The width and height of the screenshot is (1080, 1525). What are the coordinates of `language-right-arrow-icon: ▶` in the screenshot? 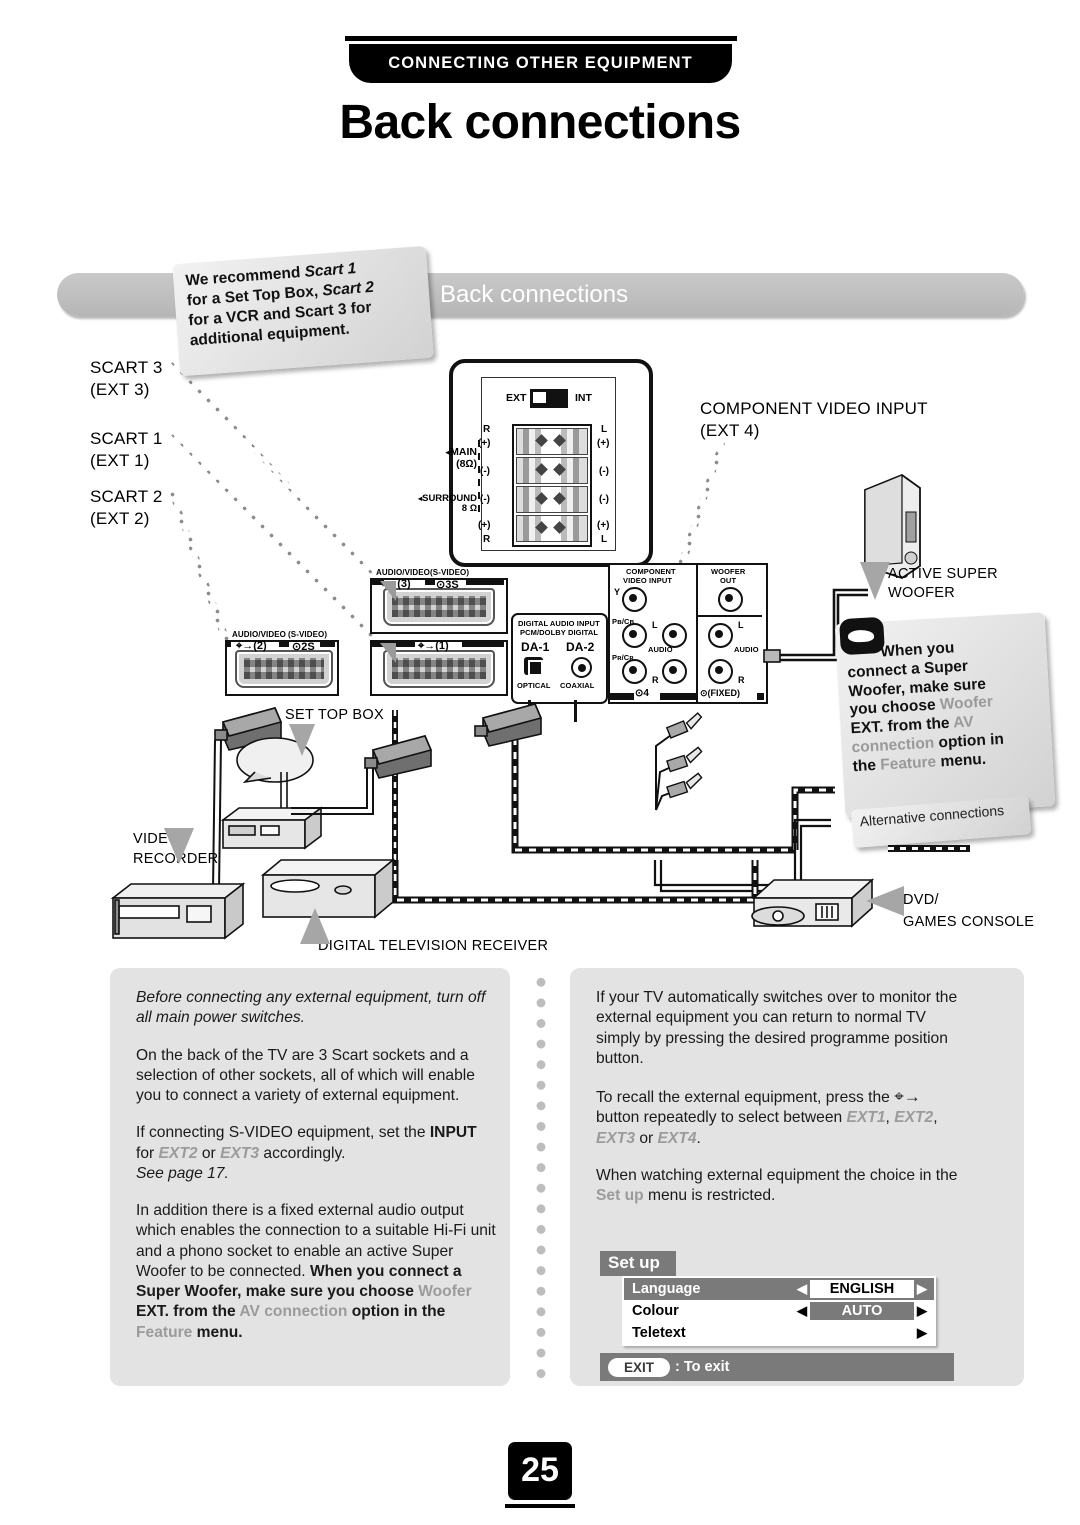 It's located at (922, 1289).